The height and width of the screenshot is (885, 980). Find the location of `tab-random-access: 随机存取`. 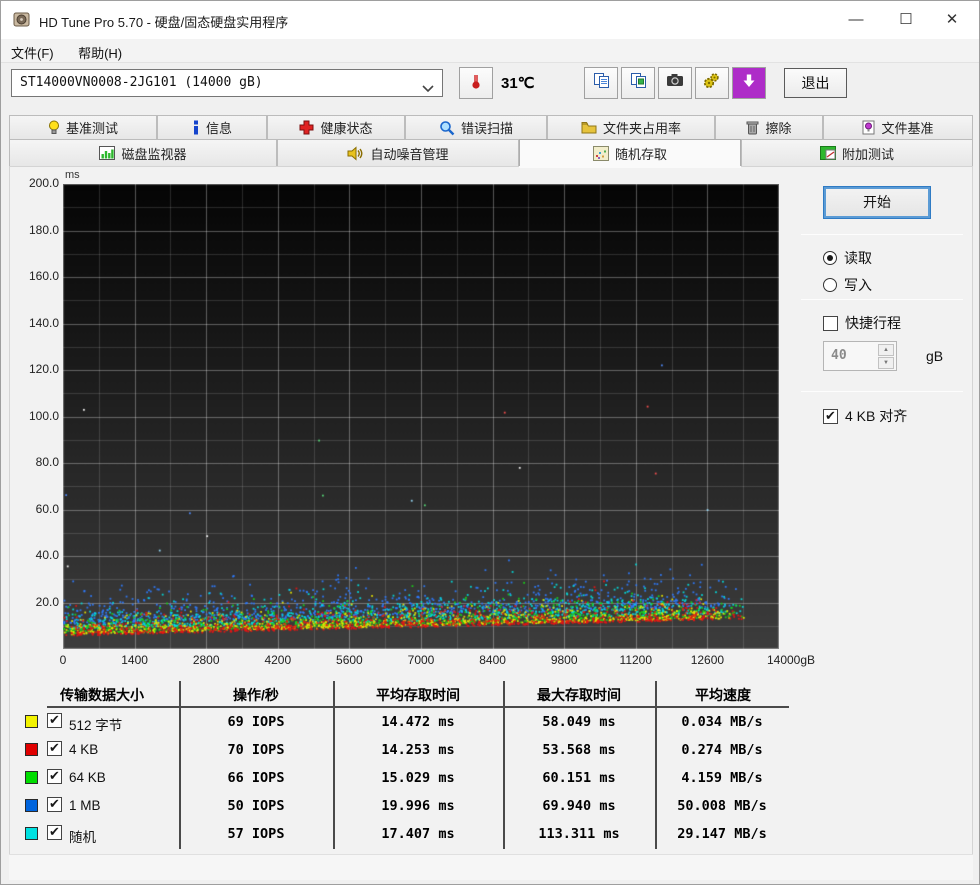

tab-random-access: 随机存取 is located at coordinates (630, 152).